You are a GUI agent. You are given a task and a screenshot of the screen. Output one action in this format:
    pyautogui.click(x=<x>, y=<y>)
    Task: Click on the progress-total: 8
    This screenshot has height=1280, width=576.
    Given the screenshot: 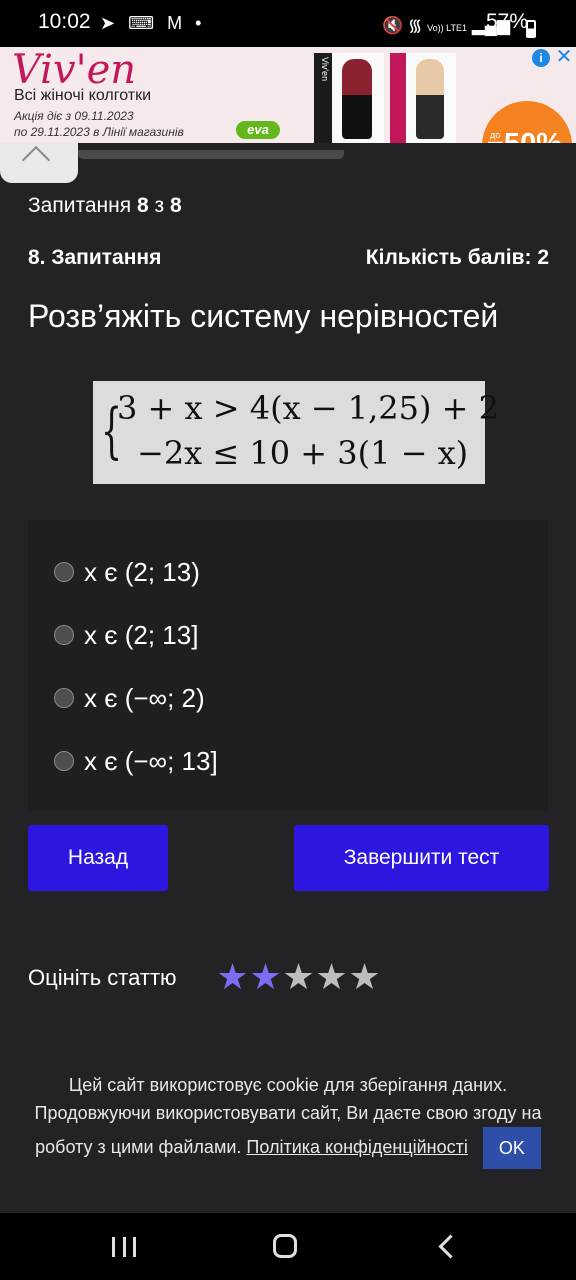 What is the action you would take?
    pyautogui.click(x=175, y=205)
    